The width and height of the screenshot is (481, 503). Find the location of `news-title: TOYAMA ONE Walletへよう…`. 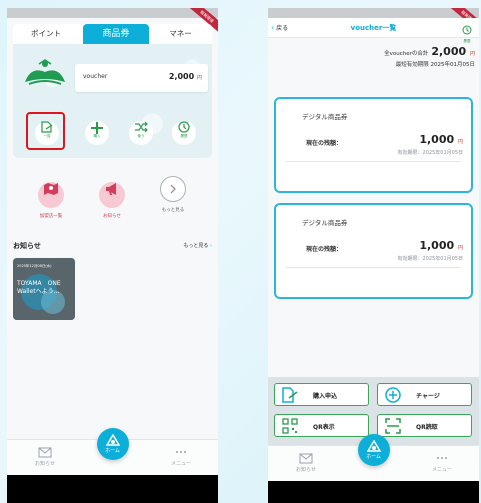

news-title: TOYAMA ONE Walletへよう… is located at coordinates (39, 287).